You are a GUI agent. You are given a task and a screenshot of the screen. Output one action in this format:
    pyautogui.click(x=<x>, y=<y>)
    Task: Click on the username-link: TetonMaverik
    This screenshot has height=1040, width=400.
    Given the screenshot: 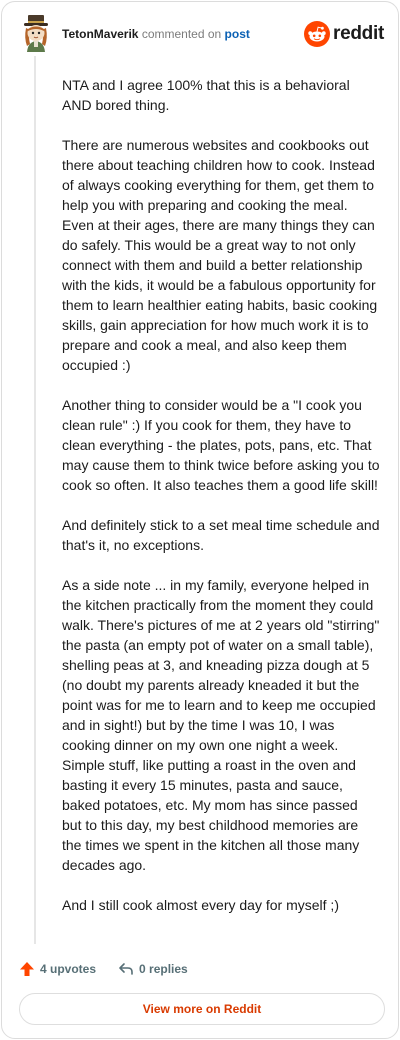 What is the action you would take?
    pyautogui.click(x=100, y=34)
    